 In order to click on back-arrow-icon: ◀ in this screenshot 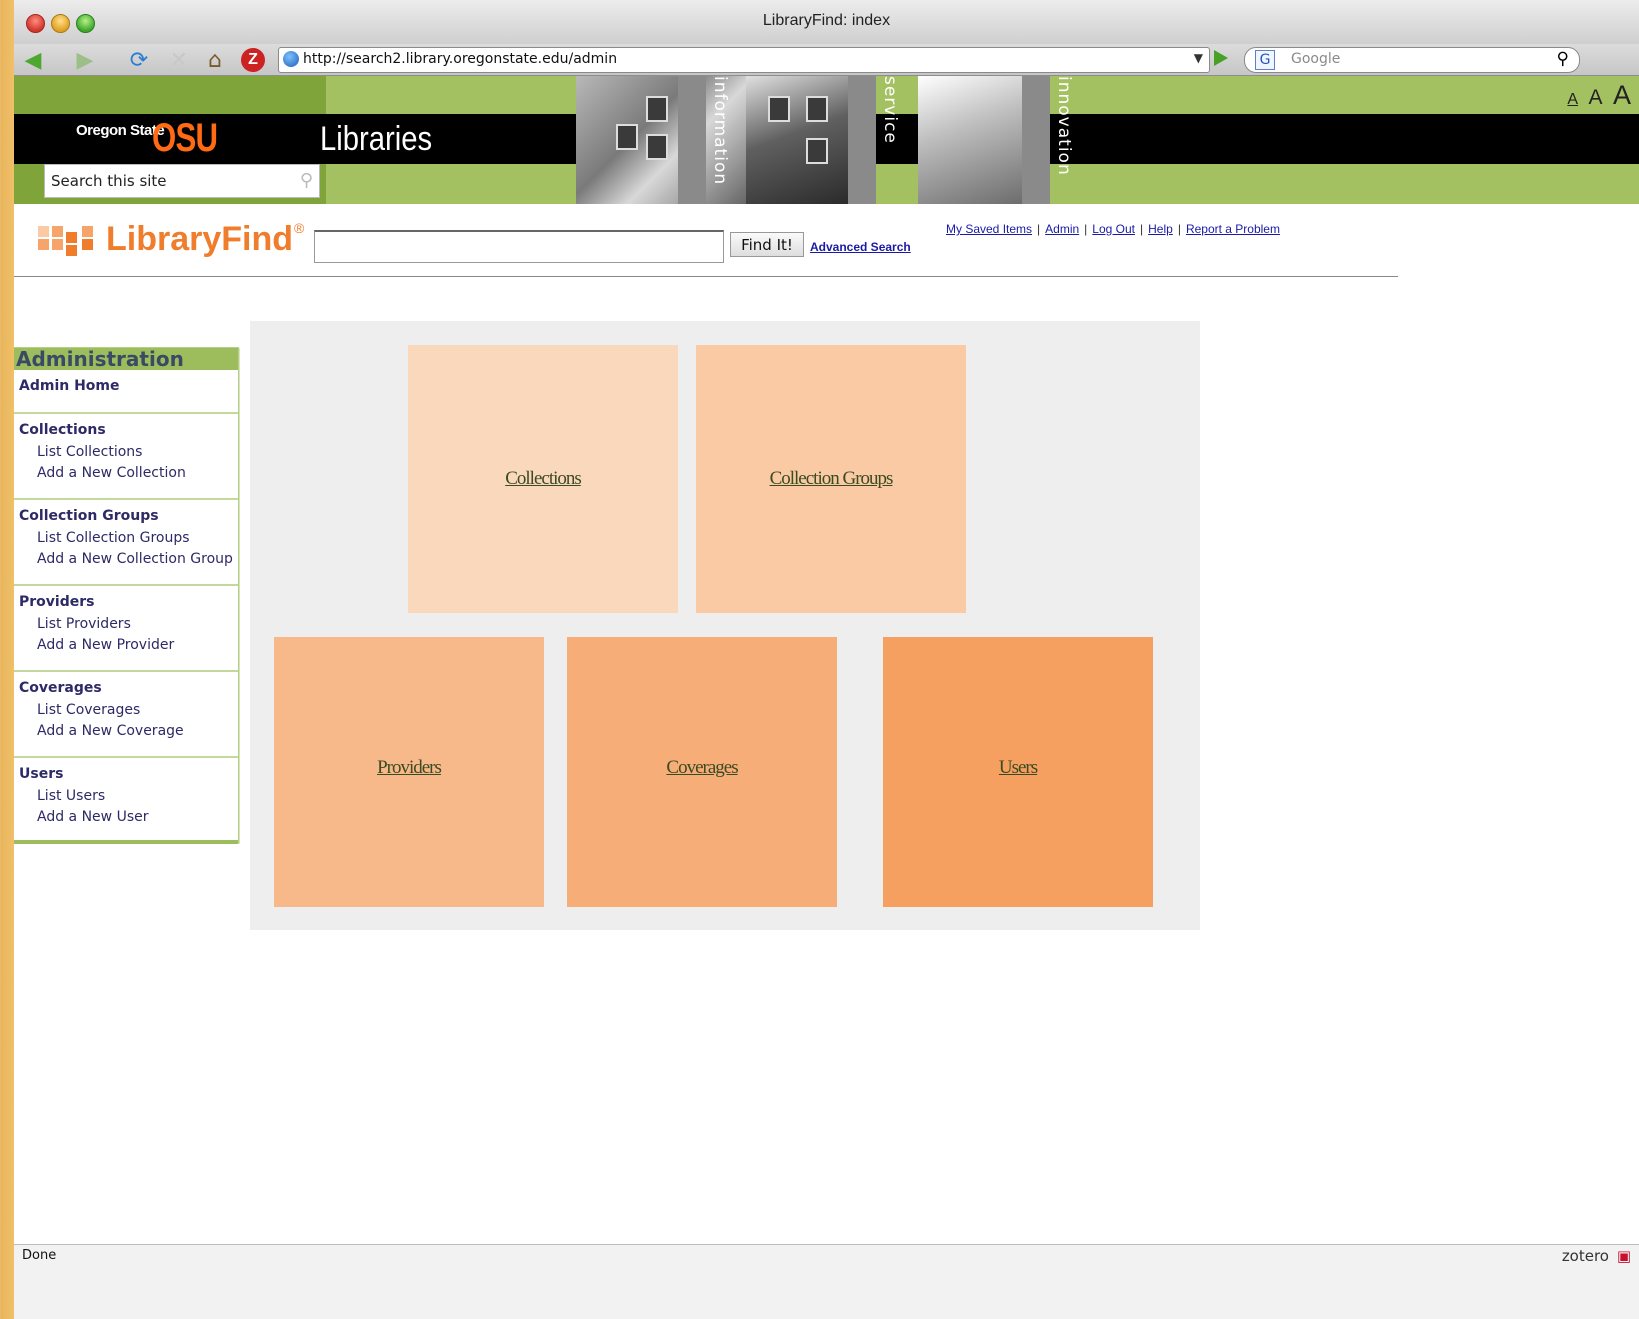, I will do `click(33, 60)`.